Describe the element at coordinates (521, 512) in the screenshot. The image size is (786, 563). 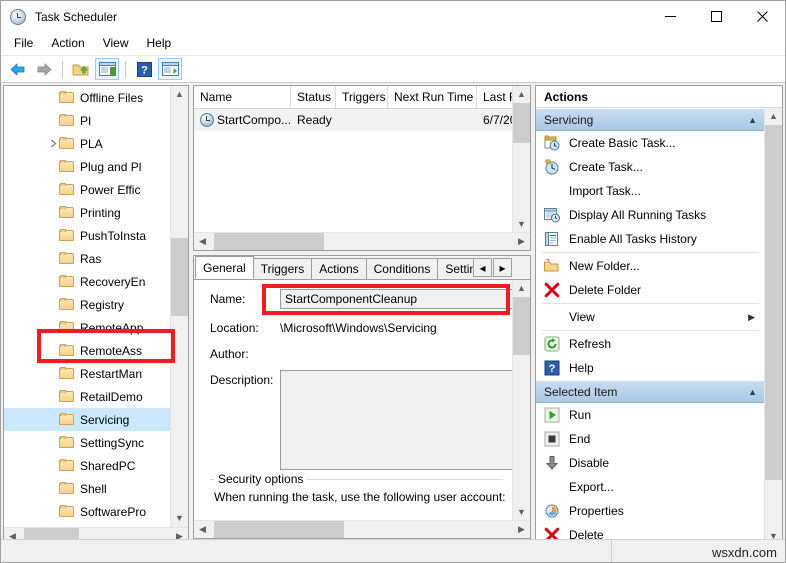
I see `detail-scroll-down-button: ▼` at that location.